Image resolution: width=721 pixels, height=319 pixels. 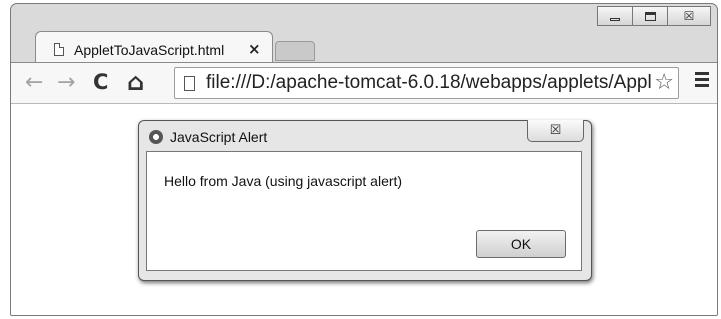 I want to click on back-arrow-icon: ←, so click(x=34, y=82).